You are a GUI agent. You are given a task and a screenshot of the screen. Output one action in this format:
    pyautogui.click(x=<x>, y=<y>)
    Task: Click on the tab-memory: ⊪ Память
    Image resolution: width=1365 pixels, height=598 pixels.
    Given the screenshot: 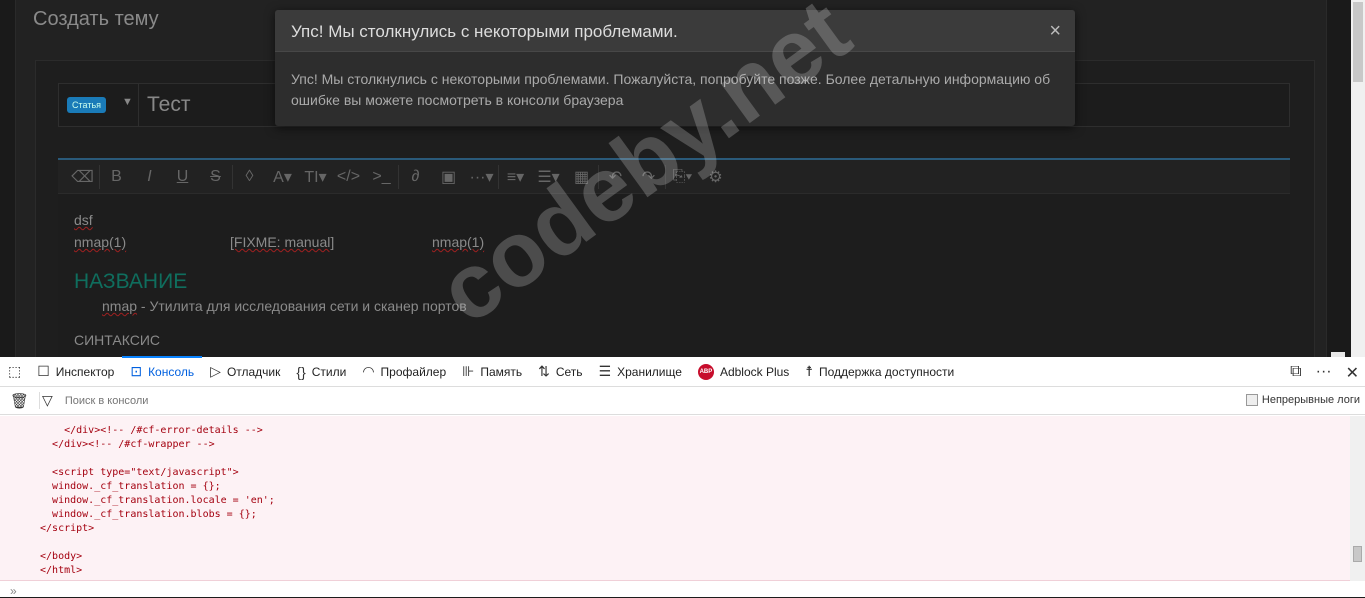 What is the action you would take?
    pyautogui.click(x=492, y=372)
    